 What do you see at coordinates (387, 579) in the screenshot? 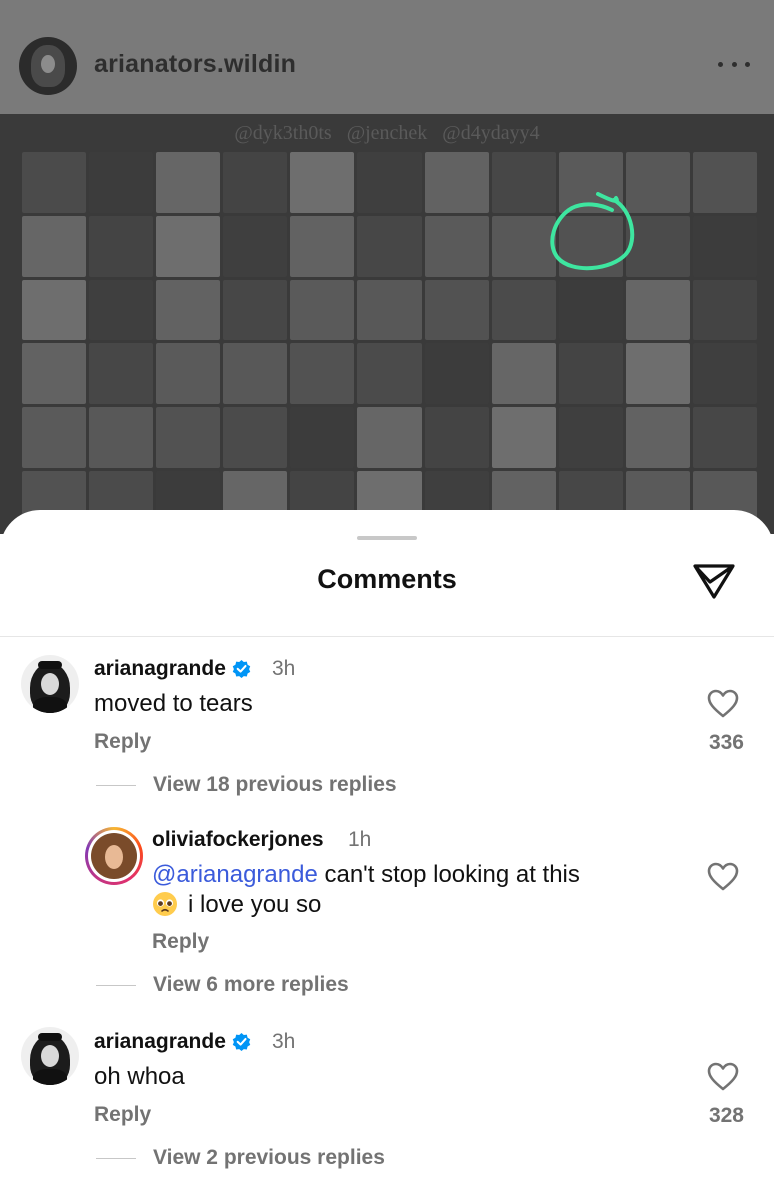
I see `comments-title: Comments` at bounding box center [387, 579].